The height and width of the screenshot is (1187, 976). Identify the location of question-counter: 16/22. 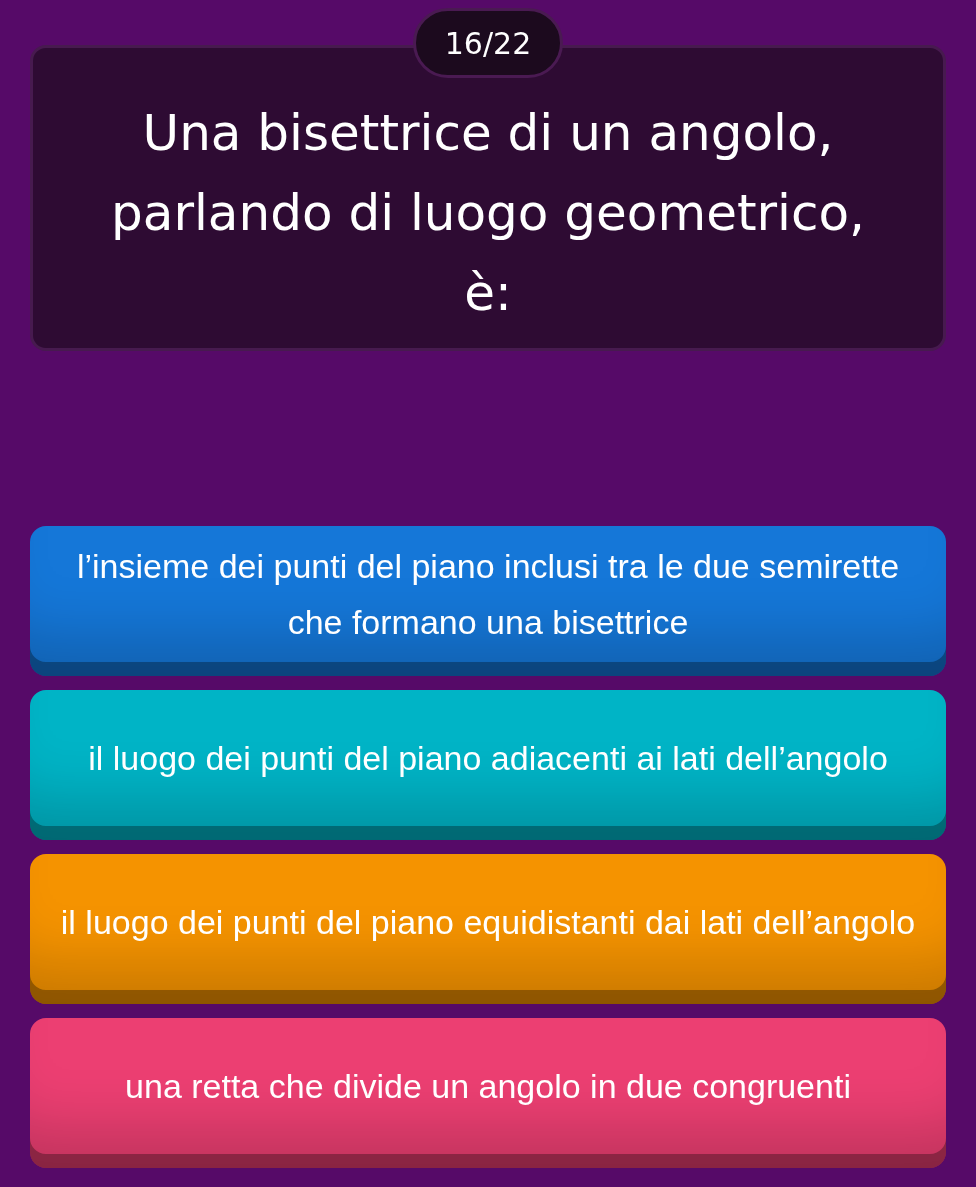
(488, 43).